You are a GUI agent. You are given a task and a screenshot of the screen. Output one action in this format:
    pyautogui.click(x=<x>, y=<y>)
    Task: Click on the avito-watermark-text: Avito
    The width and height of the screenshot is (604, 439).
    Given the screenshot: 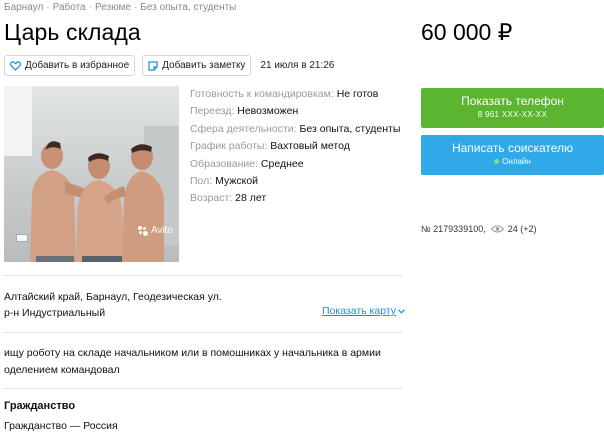 What is the action you would take?
    pyautogui.click(x=161, y=230)
    